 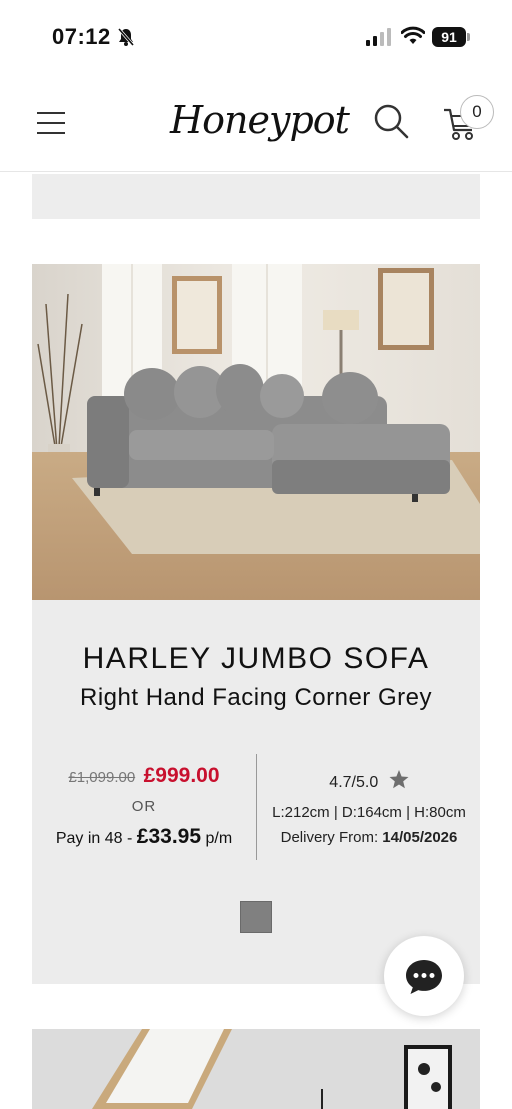 I want to click on rating-value: 4.7/5.0, so click(x=354, y=782).